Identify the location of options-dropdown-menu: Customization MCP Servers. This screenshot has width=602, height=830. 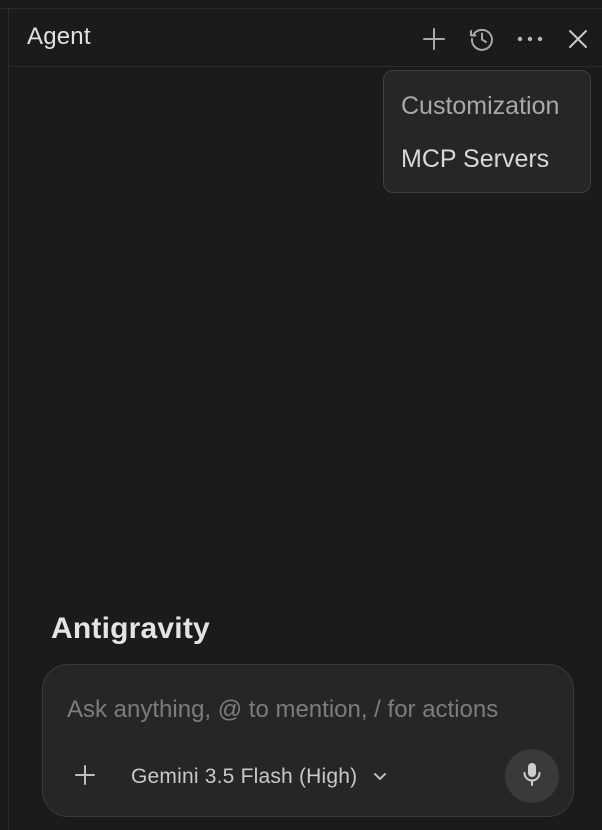
(487, 131).